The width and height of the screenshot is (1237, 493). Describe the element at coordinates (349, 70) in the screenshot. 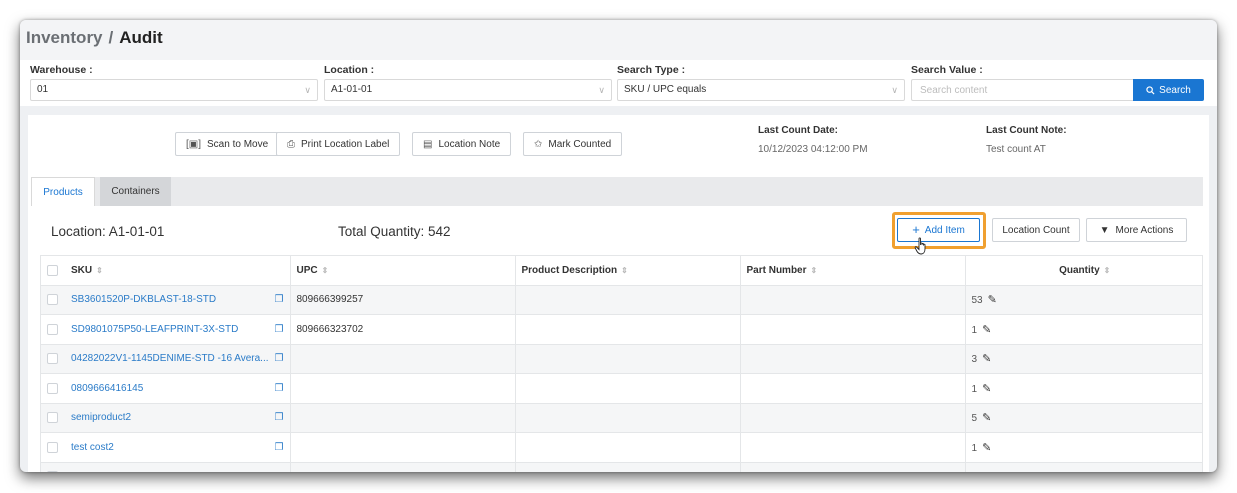

I see `location-label: Location :` at that location.